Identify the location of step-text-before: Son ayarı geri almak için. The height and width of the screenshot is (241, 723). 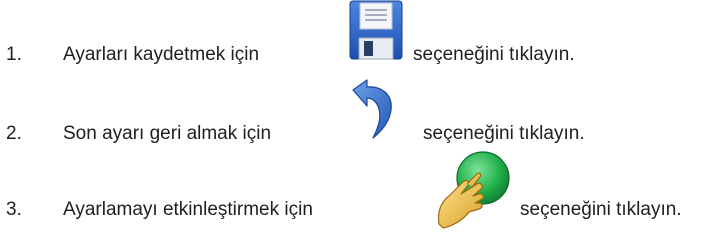
(167, 133).